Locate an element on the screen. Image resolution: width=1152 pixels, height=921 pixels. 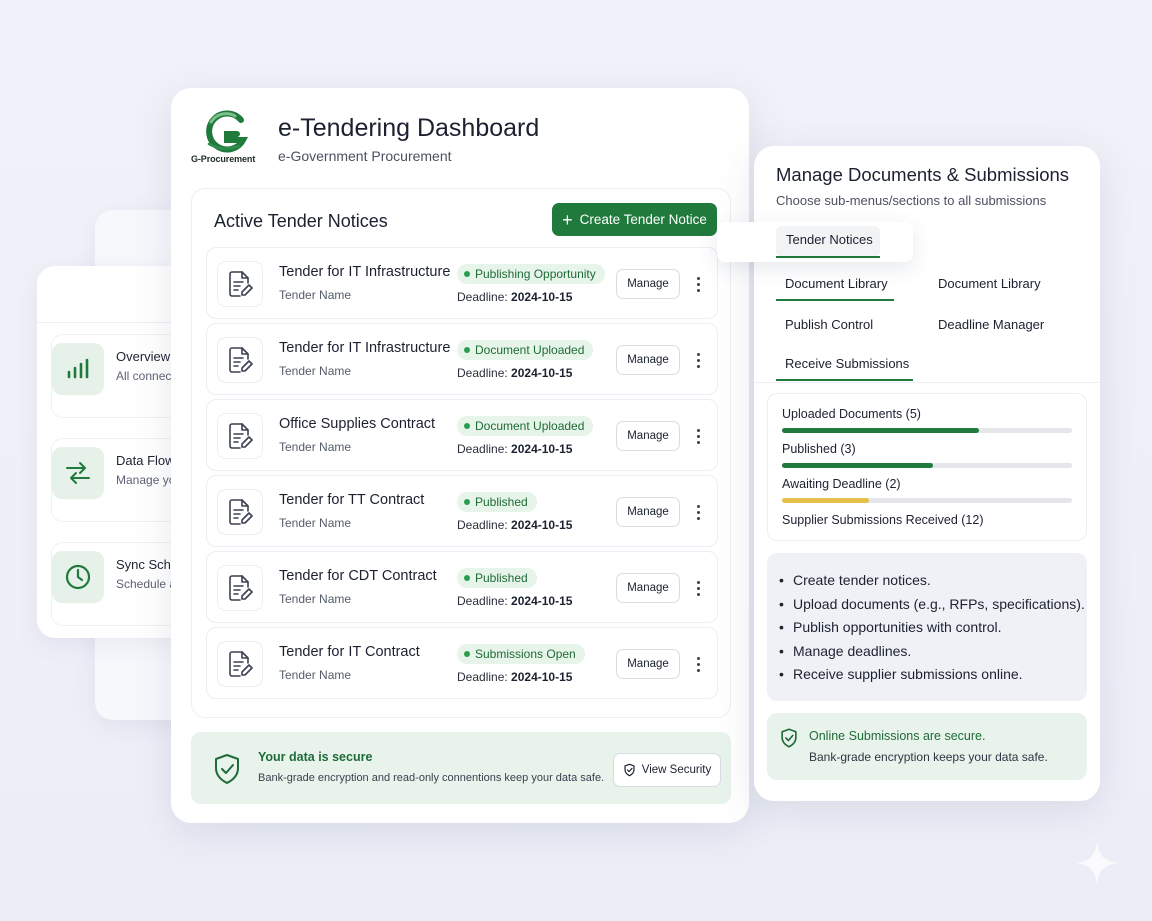
bar-chart-icon is located at coordinates (78, 369).